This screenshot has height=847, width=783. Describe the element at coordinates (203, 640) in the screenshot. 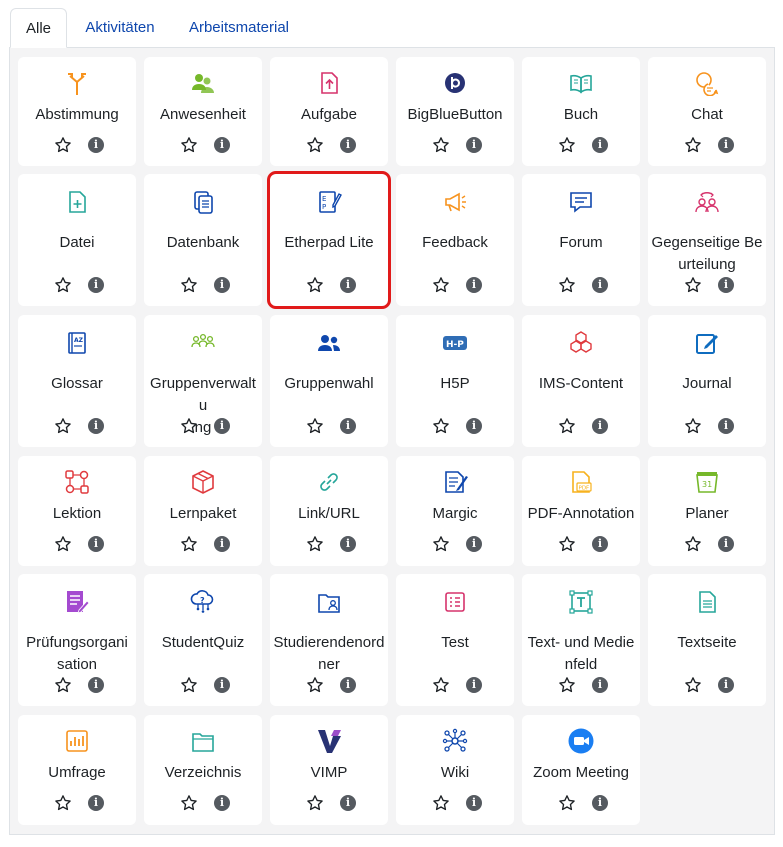

I see `module-card: ? StudentQuiz i` at that location.